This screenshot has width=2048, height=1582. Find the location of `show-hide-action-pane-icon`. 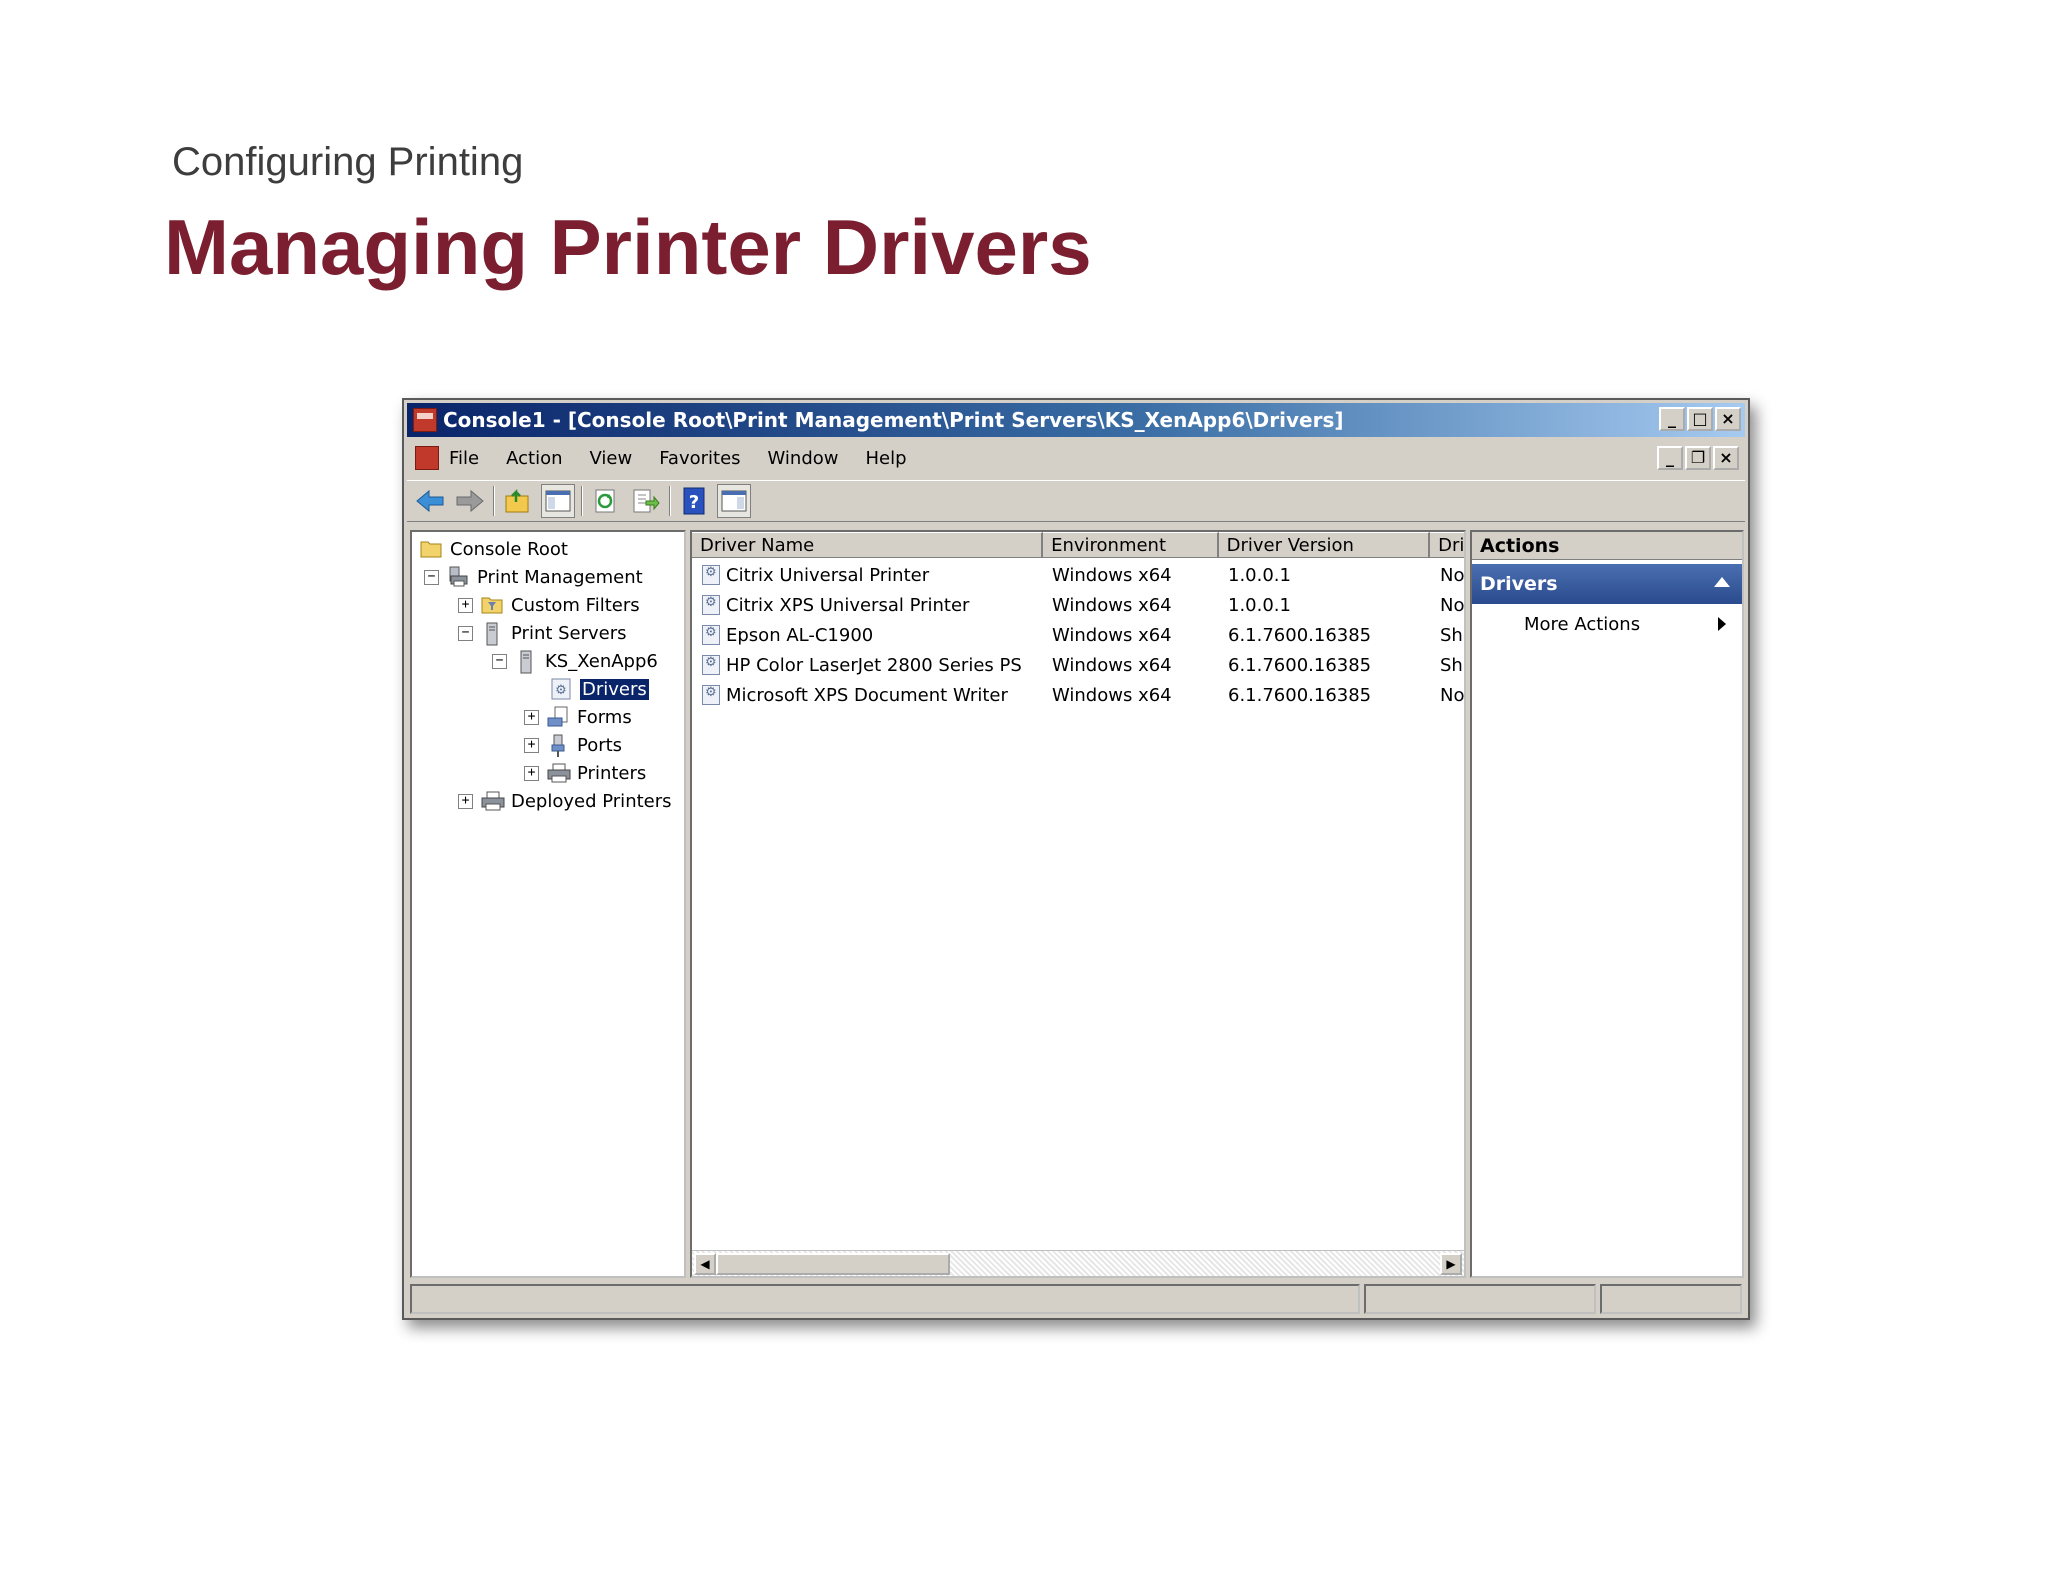

show-hide-action-pane-icon is located at coordinates (734, 501).